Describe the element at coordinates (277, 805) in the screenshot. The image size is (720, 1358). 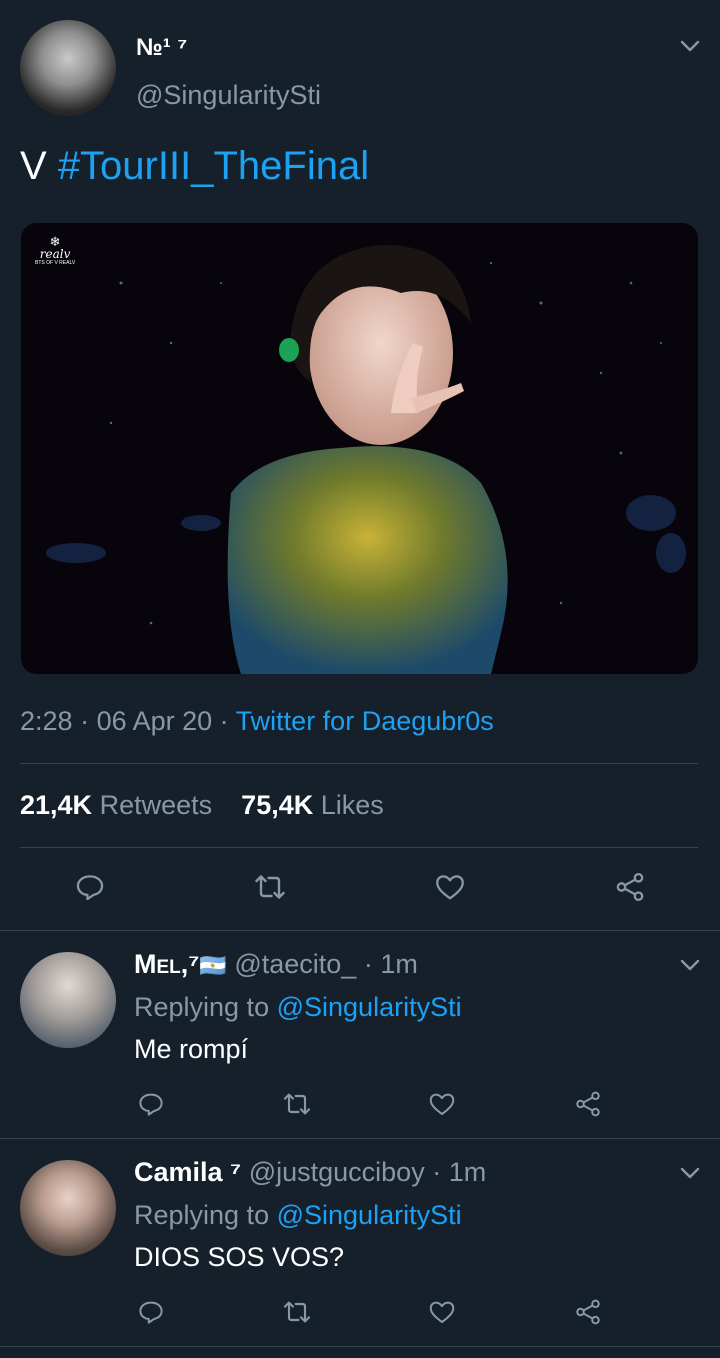
I see `likes-count: 75,4K` at that location.